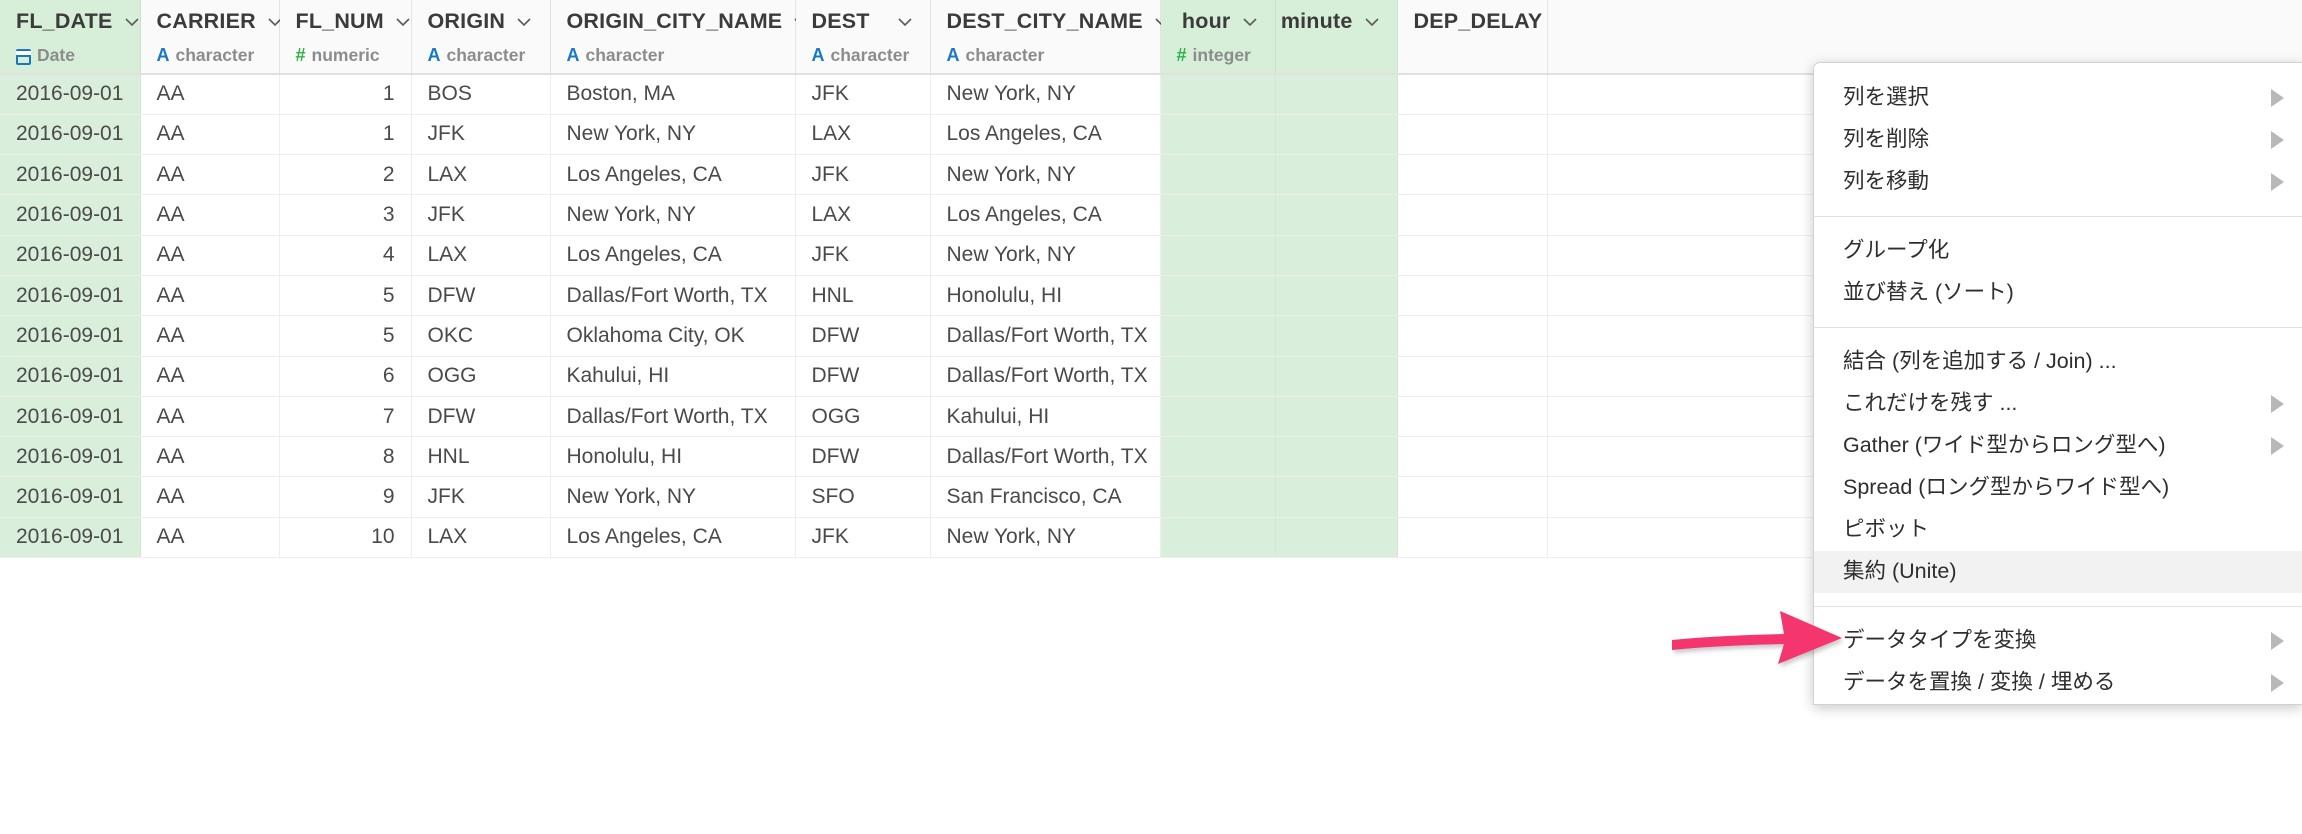 Image resolution: width=2302 pixels, height=834 pixels. I want to click on menu-item-replace-convert-fill: データを置換 / 変換 / 埋める, so click(2058, 683).